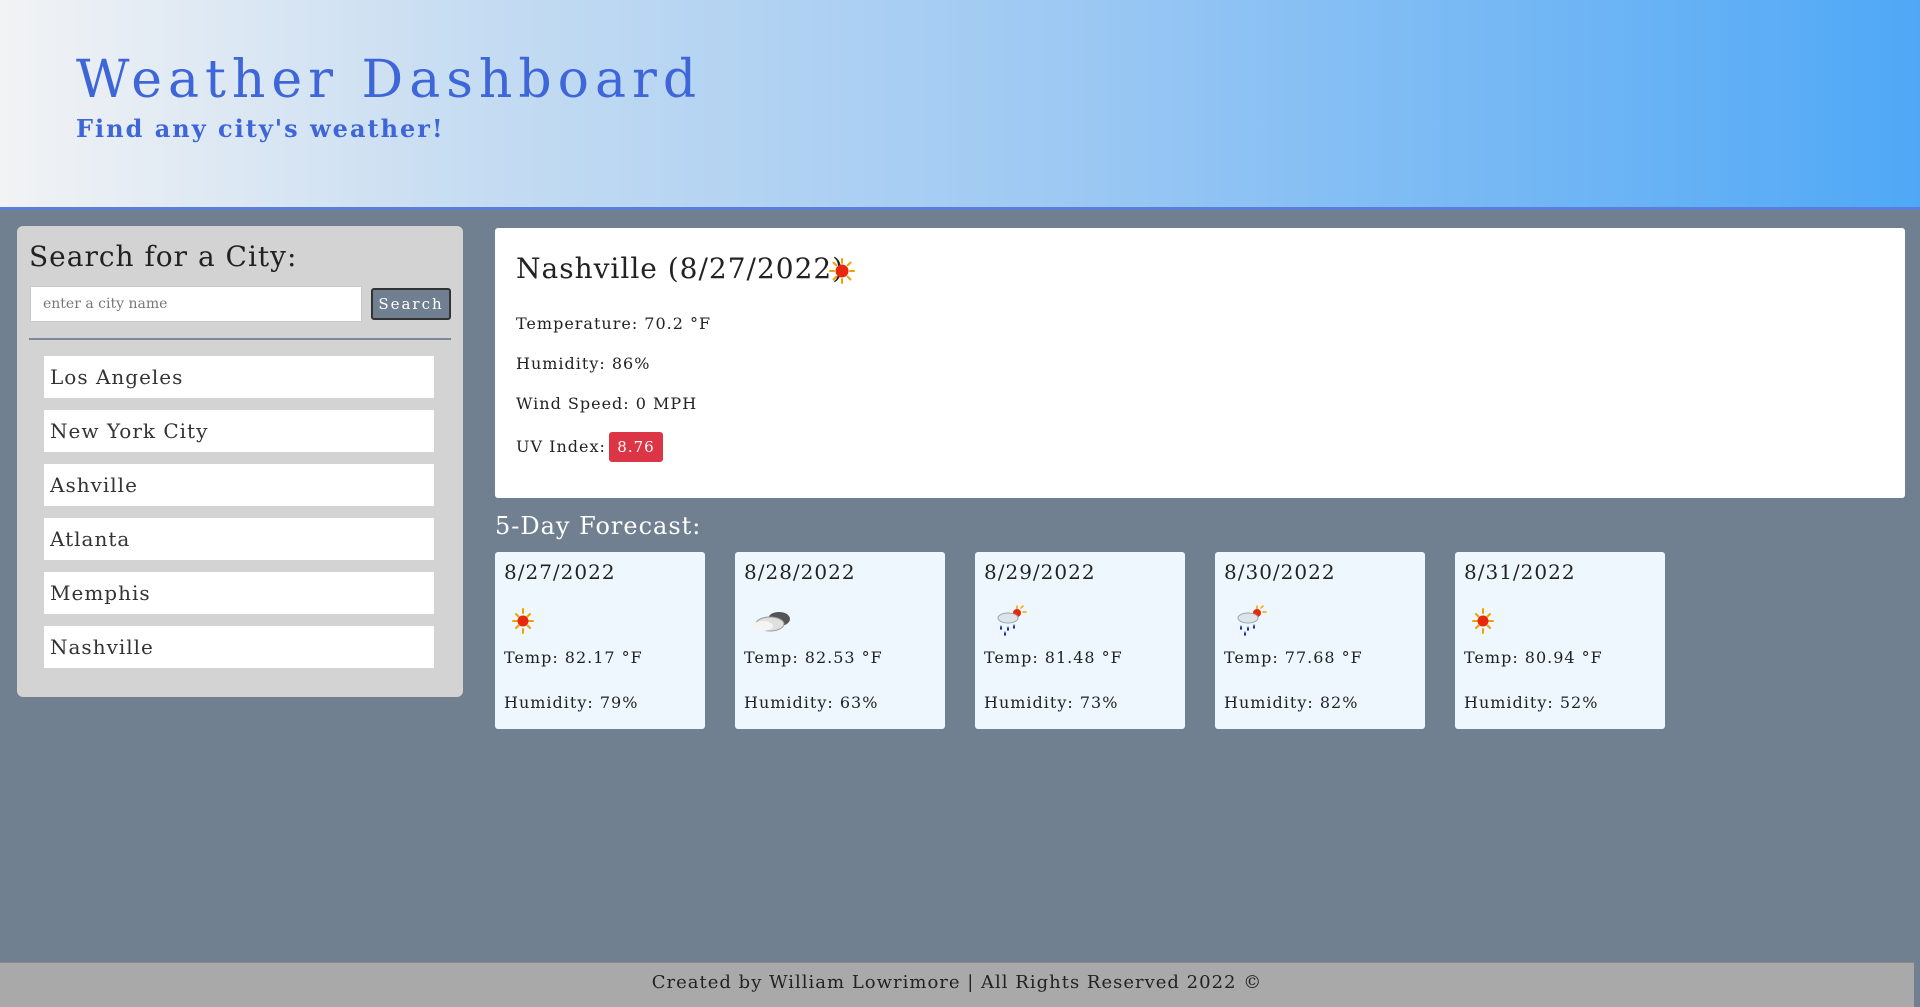 Image resolution: width=1920 pixels, height=1007 pixels. Describe the element at coordinates (196, 304) in the screenshot. I see `city-search-input` at that location.